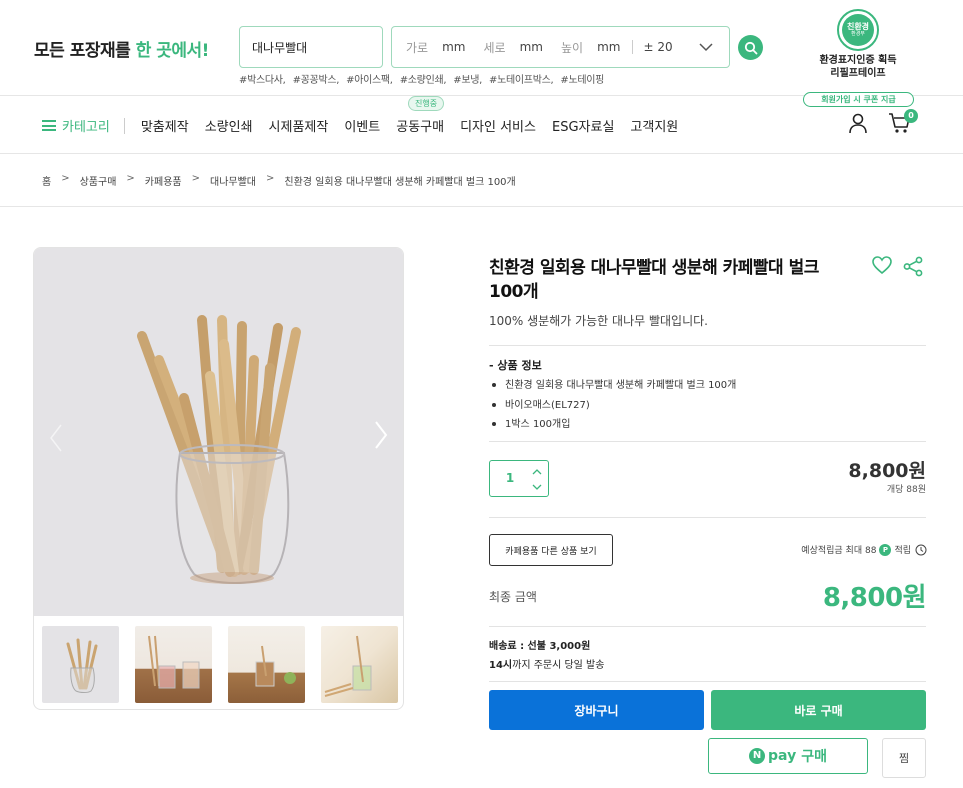 This screenshot has height=788, width=963. What do you see at coordinates (417, 47) in the screenshot?
I see `width-label: 가로` at bounding box center [417, 47].